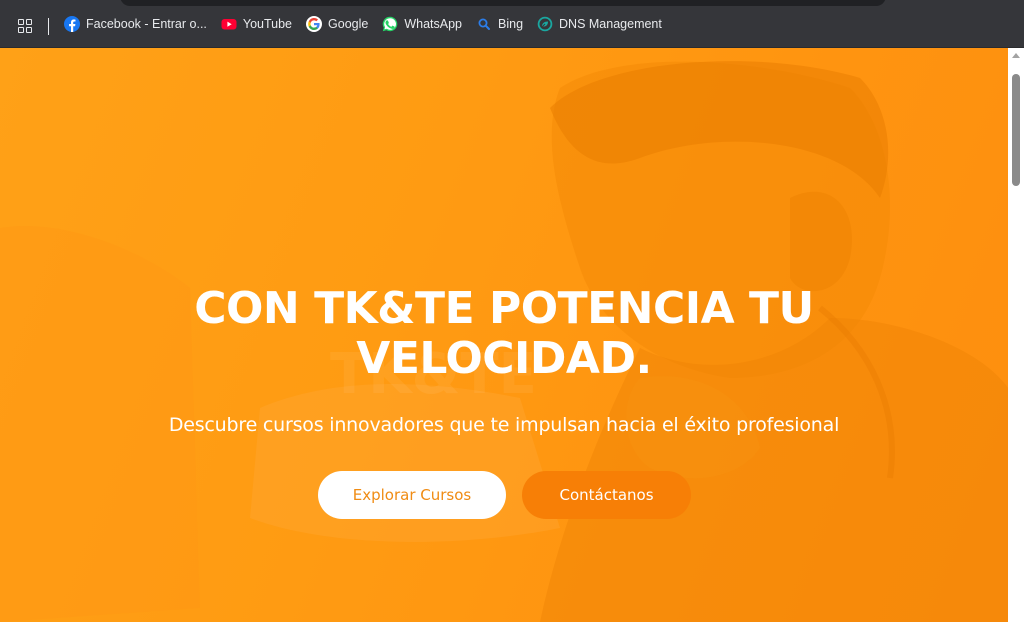 This screenshot has width=1024, height=622. I want to click on bookmark-bing: Bing, so click(499, 24).